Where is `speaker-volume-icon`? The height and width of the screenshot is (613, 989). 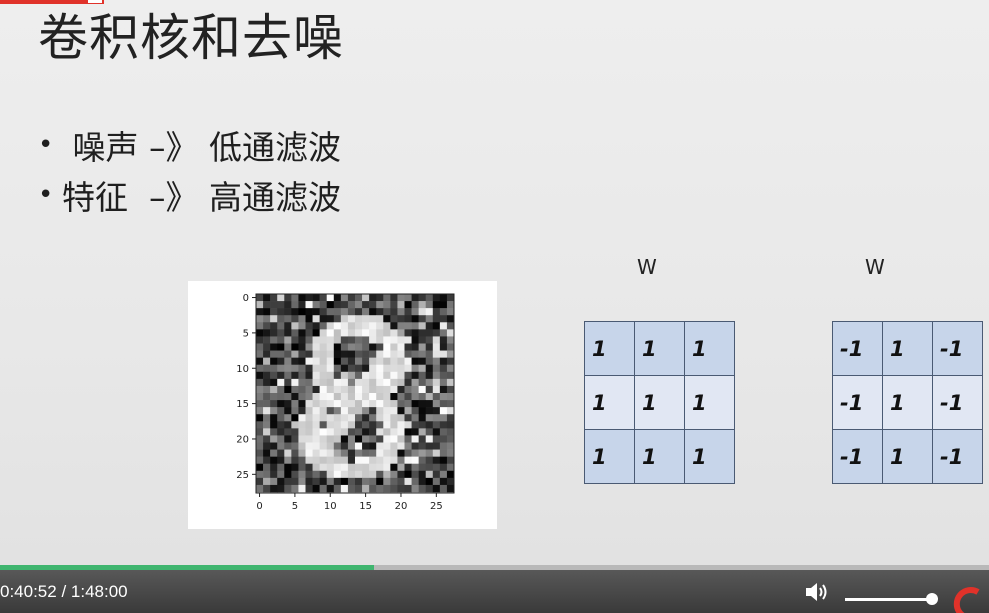
speaker-volume-icon is located at coordinates (817, 592).